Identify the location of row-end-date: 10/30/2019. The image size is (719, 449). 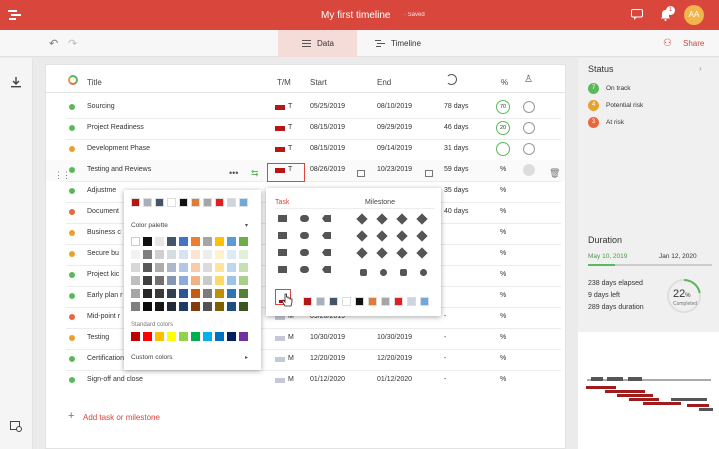
(394, 337).